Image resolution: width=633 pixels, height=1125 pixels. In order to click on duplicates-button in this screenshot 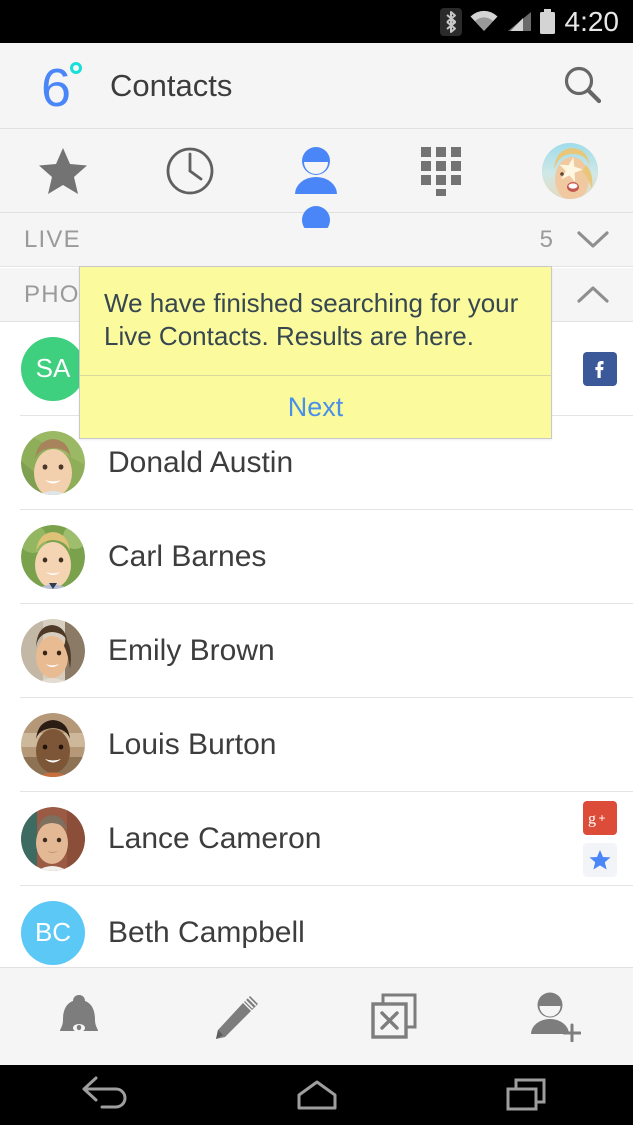, I will do `click(396, 1017)`.